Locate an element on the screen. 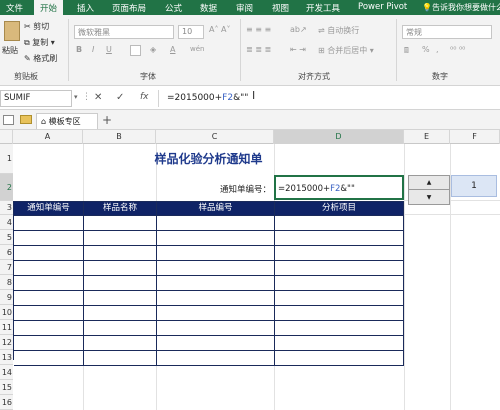 The image size is (500, 410). row-header: 5 is located at coordinates (6, 237).